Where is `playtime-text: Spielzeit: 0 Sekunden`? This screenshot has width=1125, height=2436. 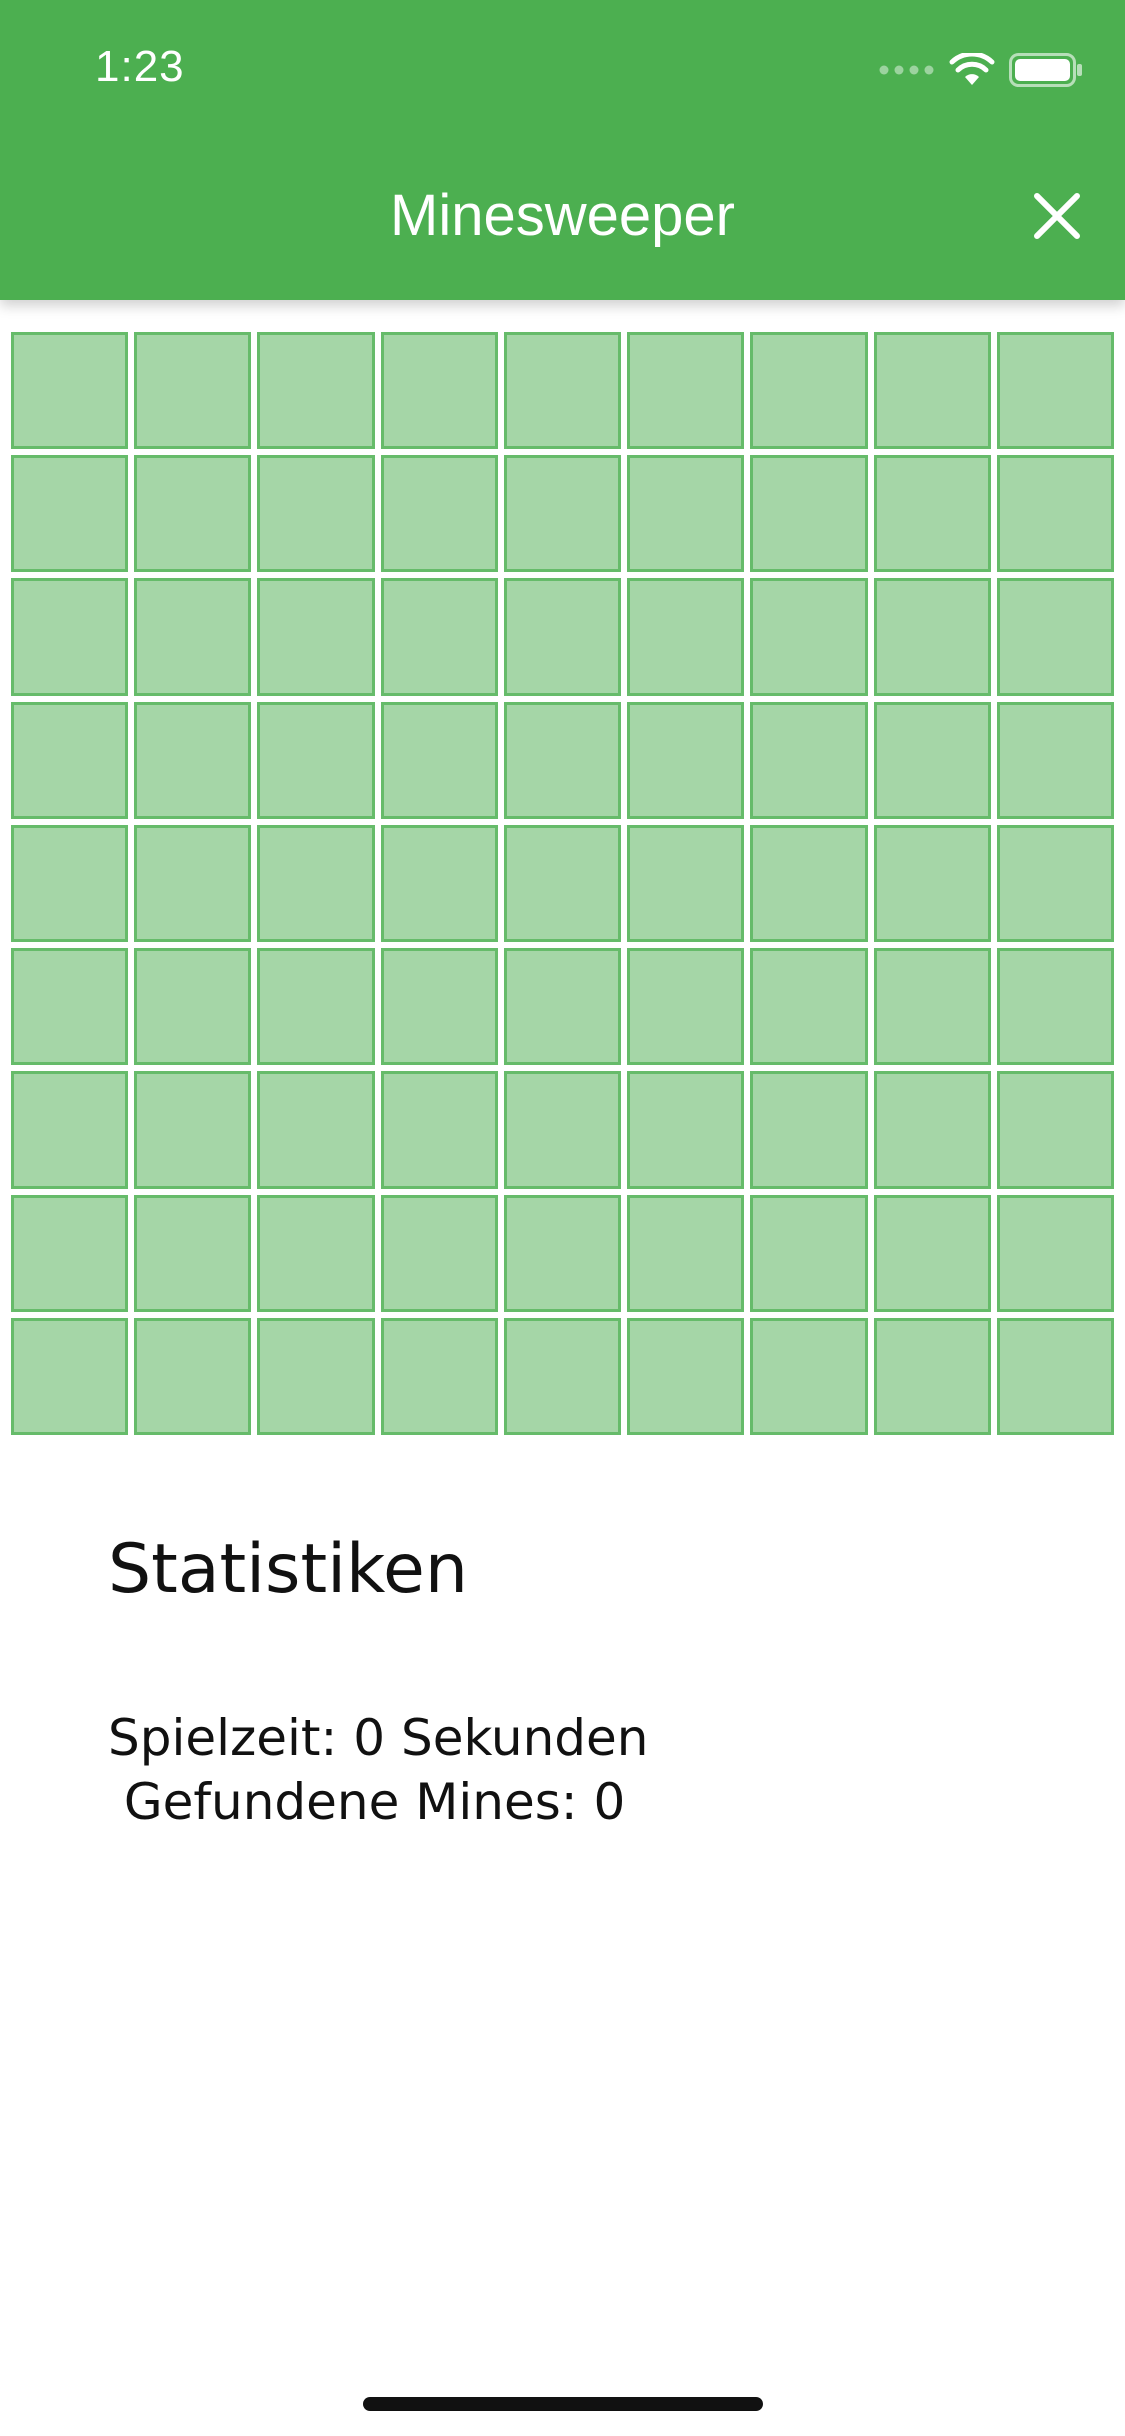
playtime-text: Spielzeit: 0 Sekunden is located at coordinates (378, 1738).